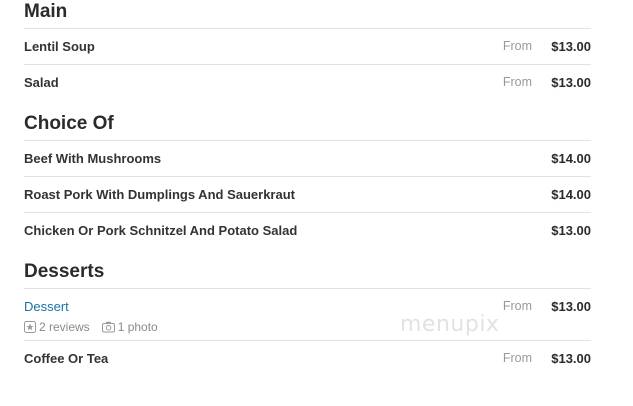  I want to click on item-meta: 2 reviews 1 photo, so click(97, 327).